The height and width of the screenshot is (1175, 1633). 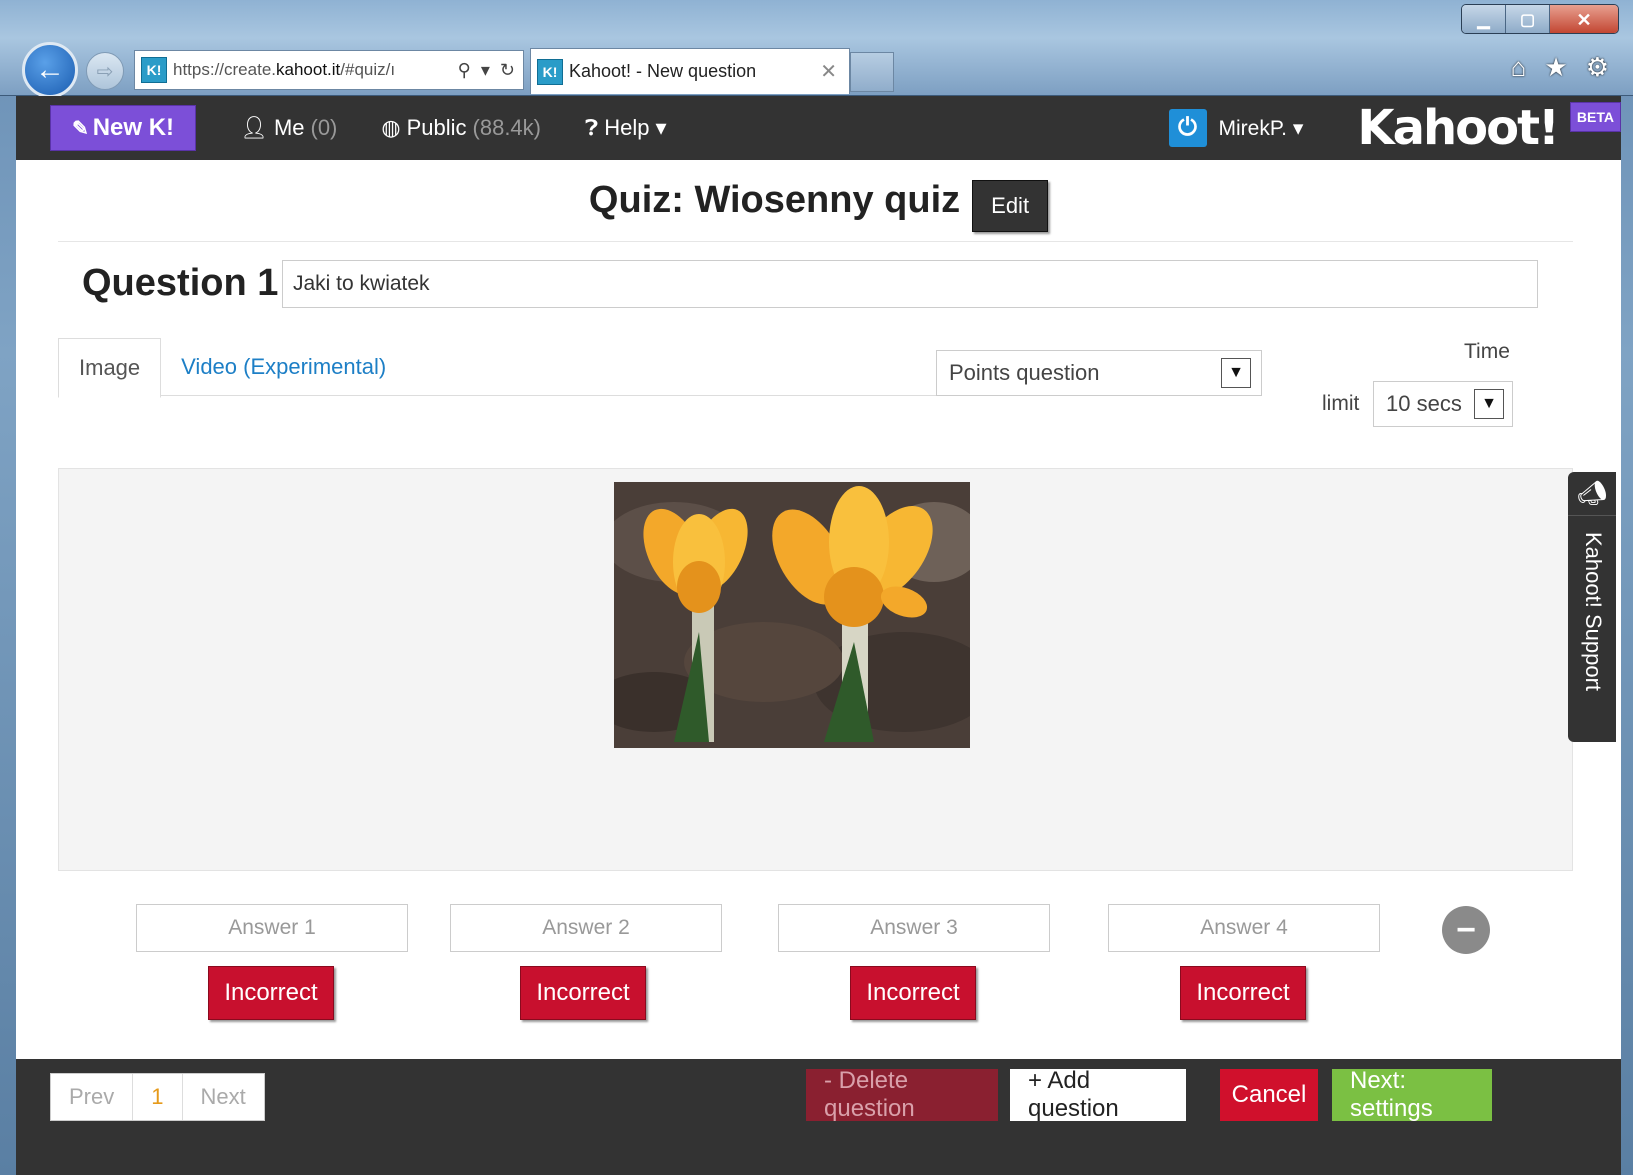 I want to click on next-button: Next, so click(x=223, y=1097).